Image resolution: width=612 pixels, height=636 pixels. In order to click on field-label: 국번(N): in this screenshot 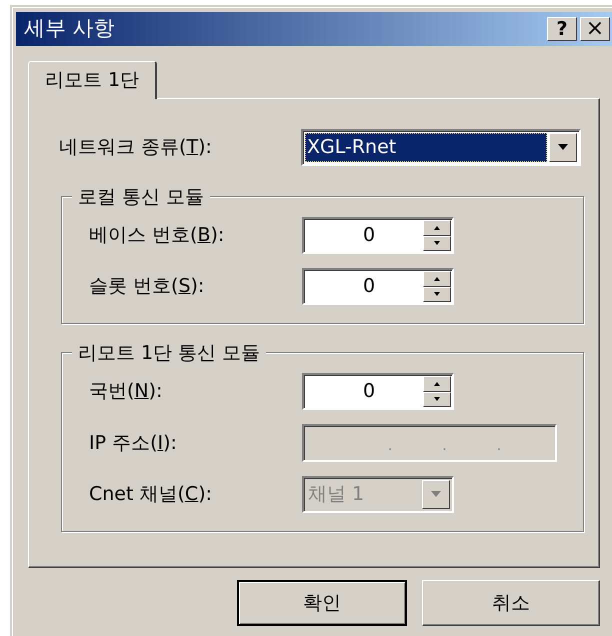, I will do `click(126, 391)`.